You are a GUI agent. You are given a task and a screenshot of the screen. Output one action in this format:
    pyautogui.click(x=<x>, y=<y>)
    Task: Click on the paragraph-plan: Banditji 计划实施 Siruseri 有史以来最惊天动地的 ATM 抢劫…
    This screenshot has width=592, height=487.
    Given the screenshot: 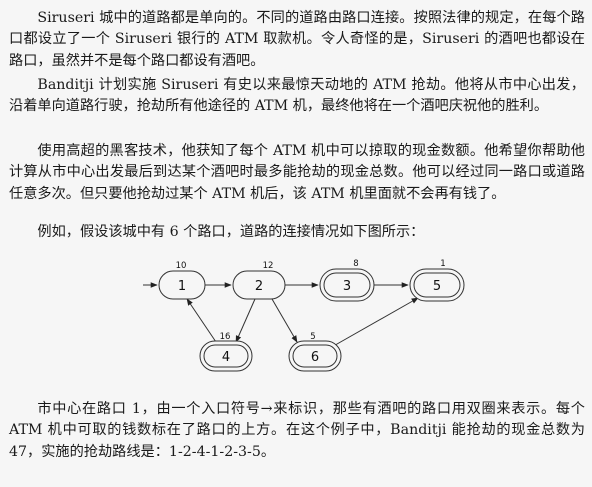 What is the action you would take?
    pyautogui.click(x=297, y=96)
    